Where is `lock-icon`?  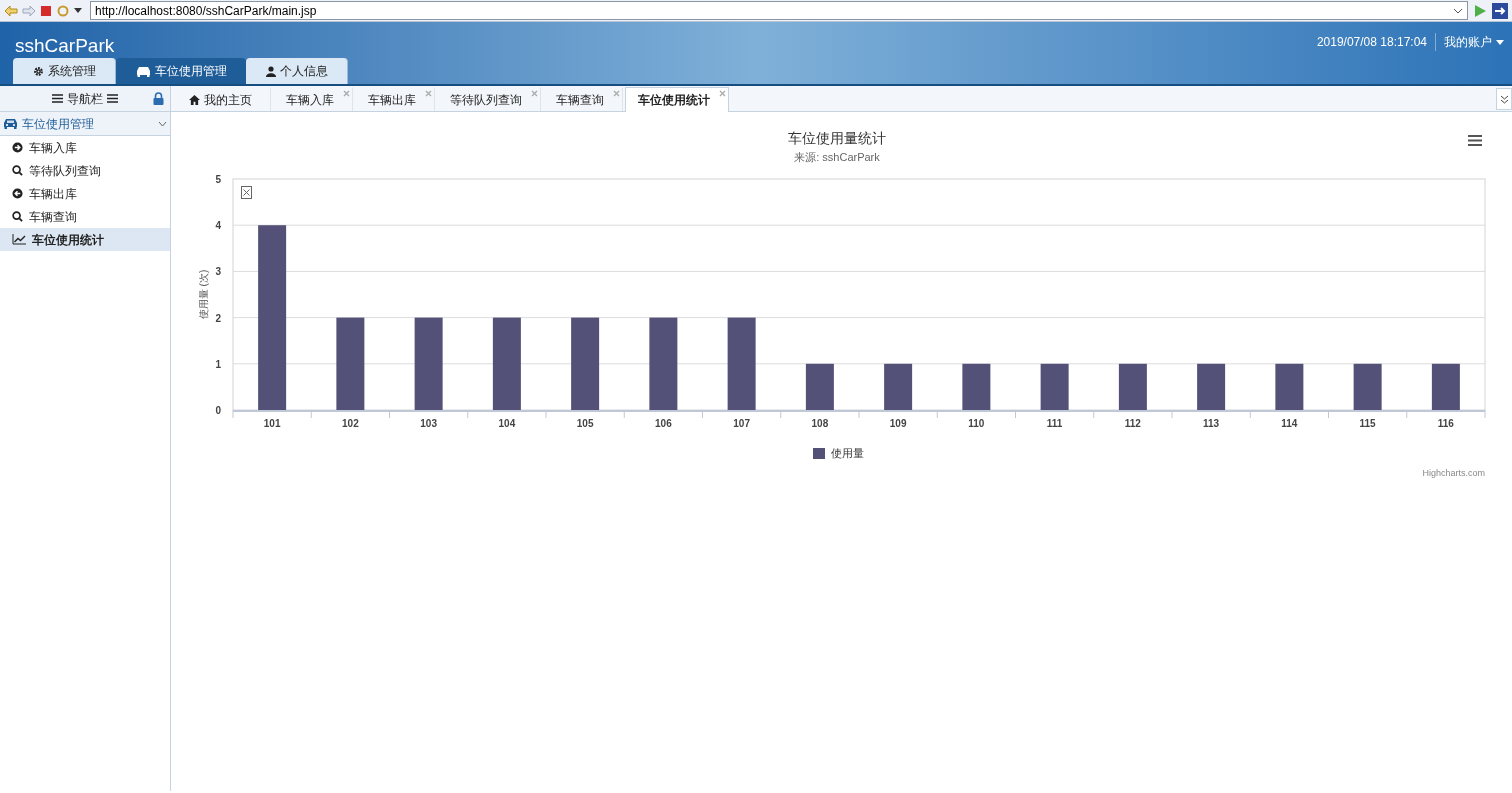
lock-icon is located at coordinates (158, 98).